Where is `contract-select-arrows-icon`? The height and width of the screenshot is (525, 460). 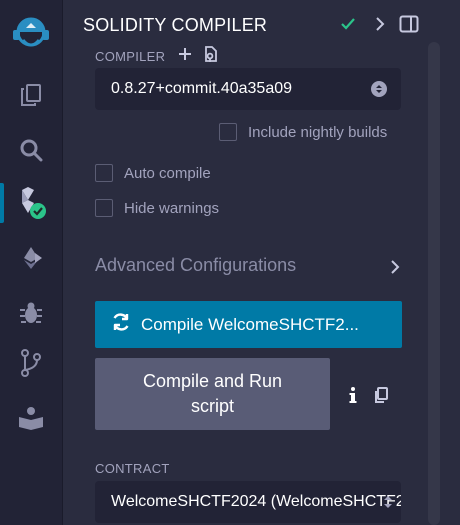 contract-select-arrows-icon is located at coordinates (388, 504).